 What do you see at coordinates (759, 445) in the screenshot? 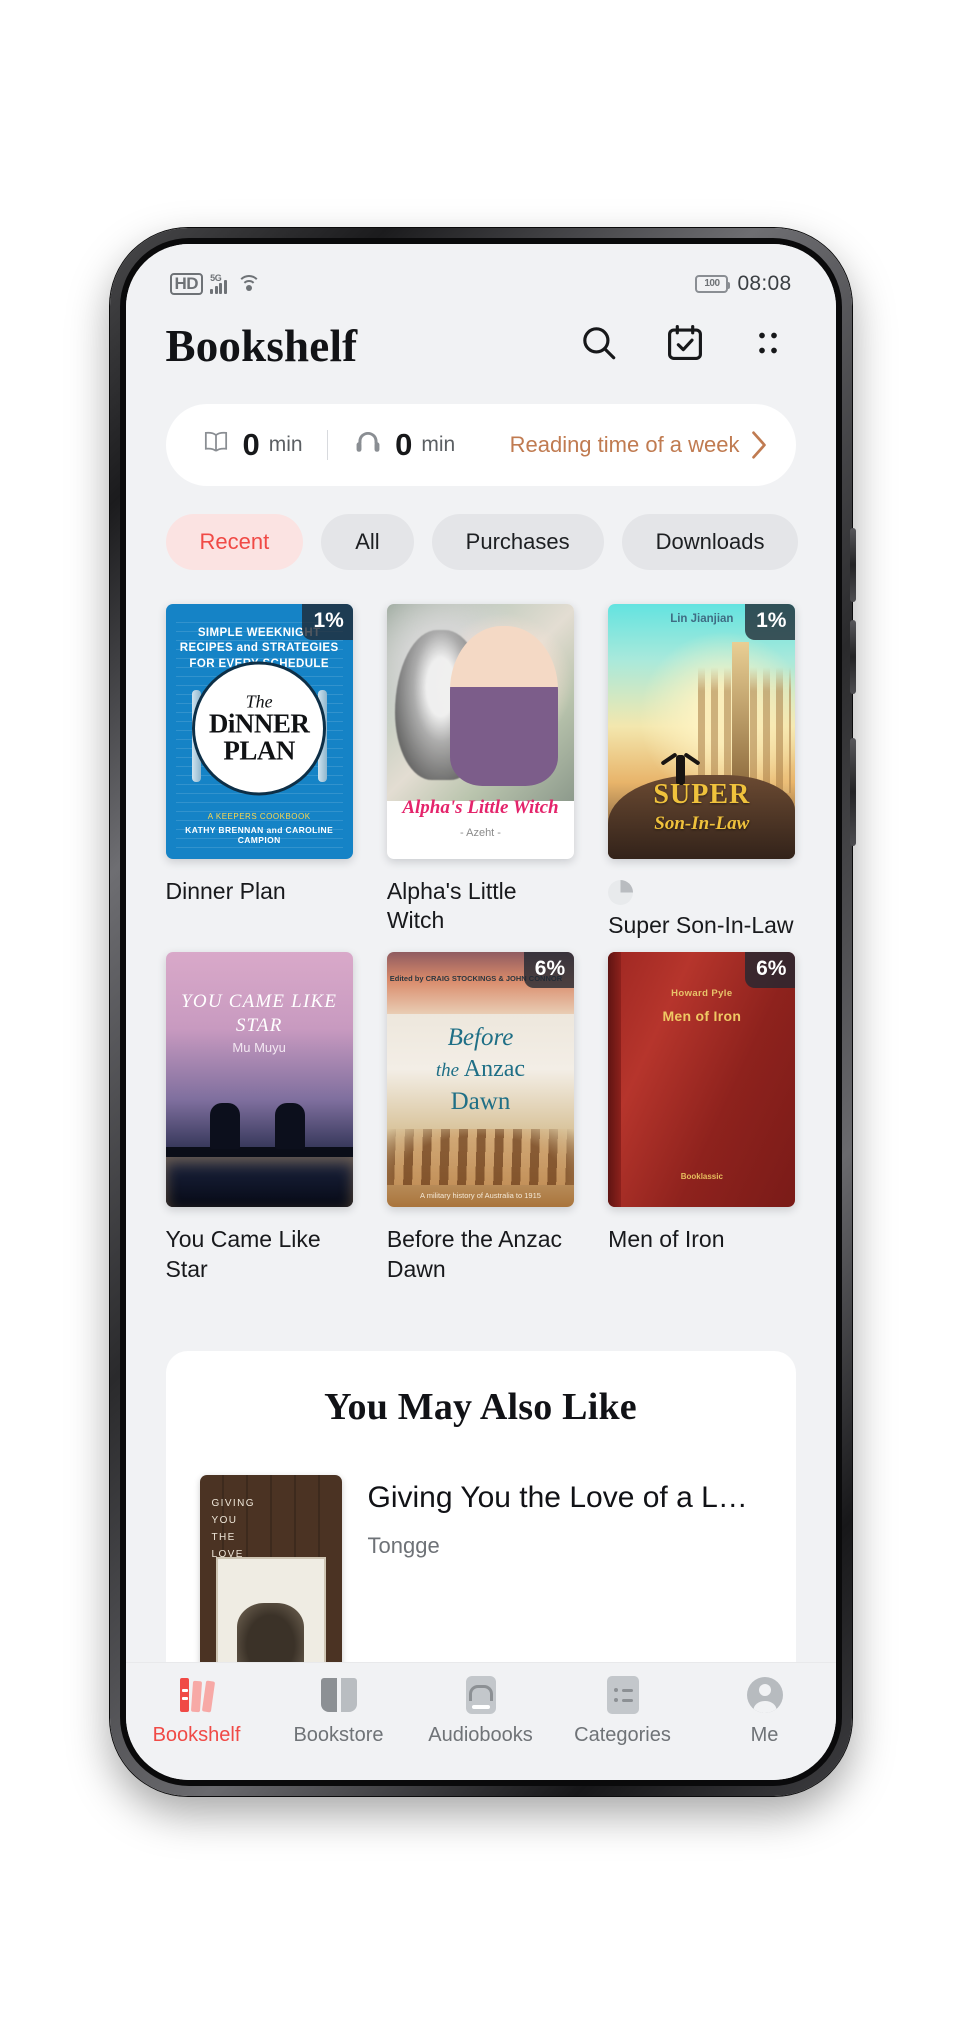
I see `chevron-right-icon` at bounding box center [759, 445].